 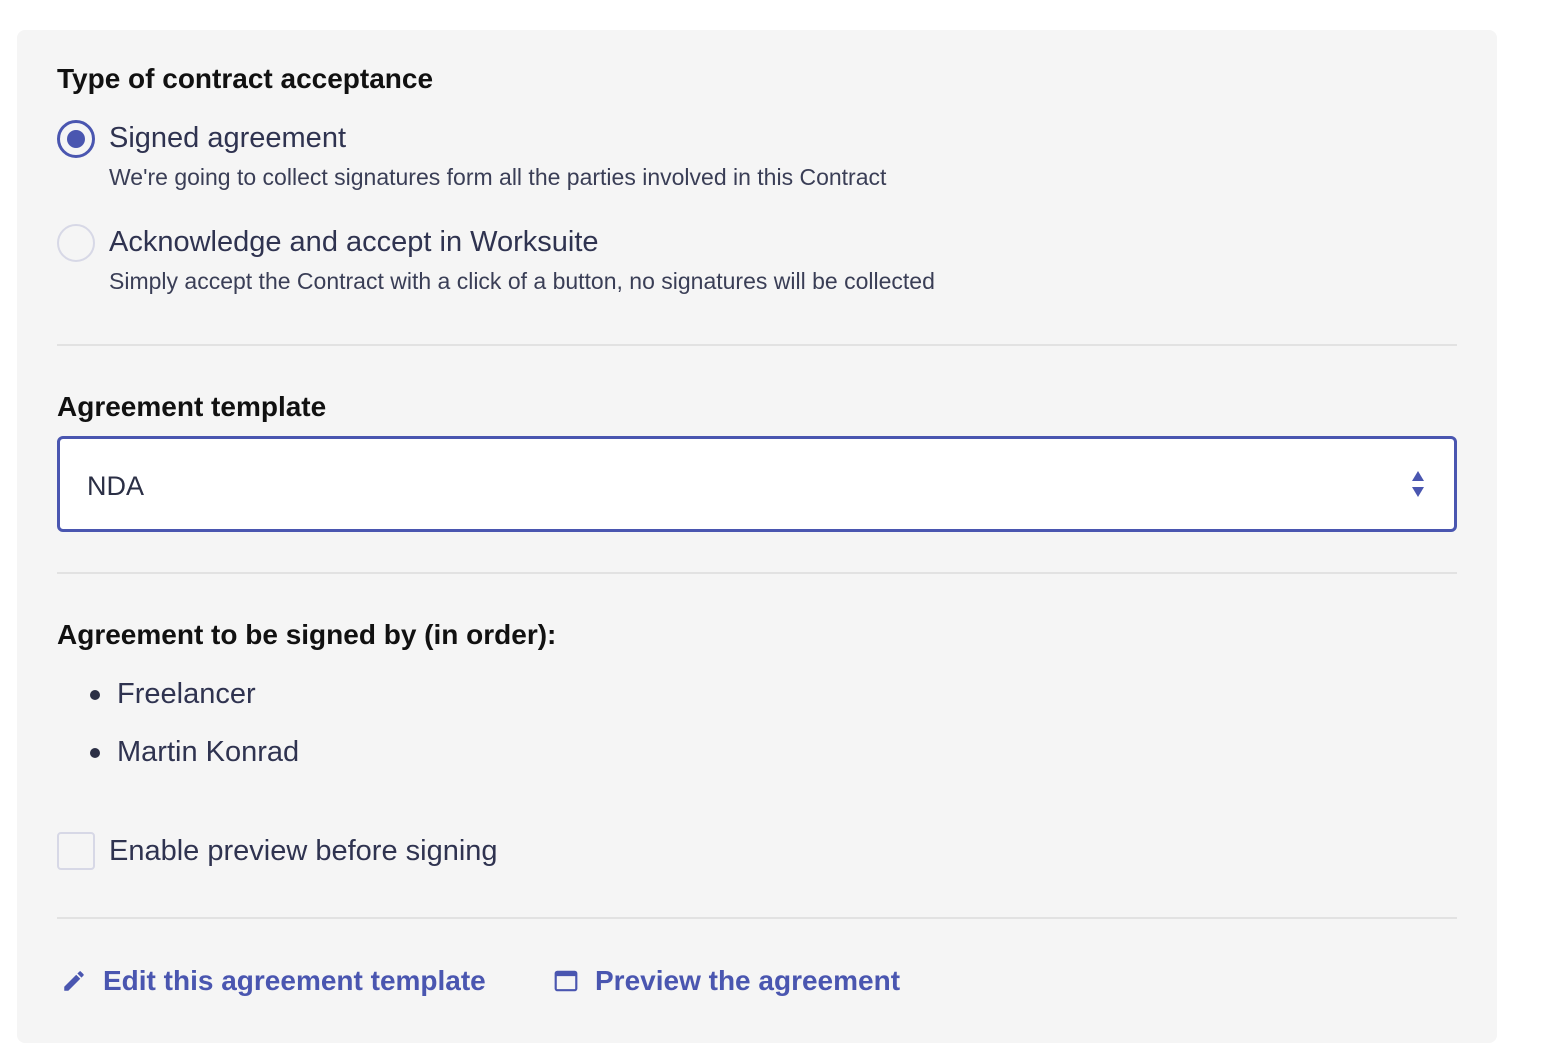 I want to click on signers-list: Freelancer Martin Konrad, so click(x=178, y=735).